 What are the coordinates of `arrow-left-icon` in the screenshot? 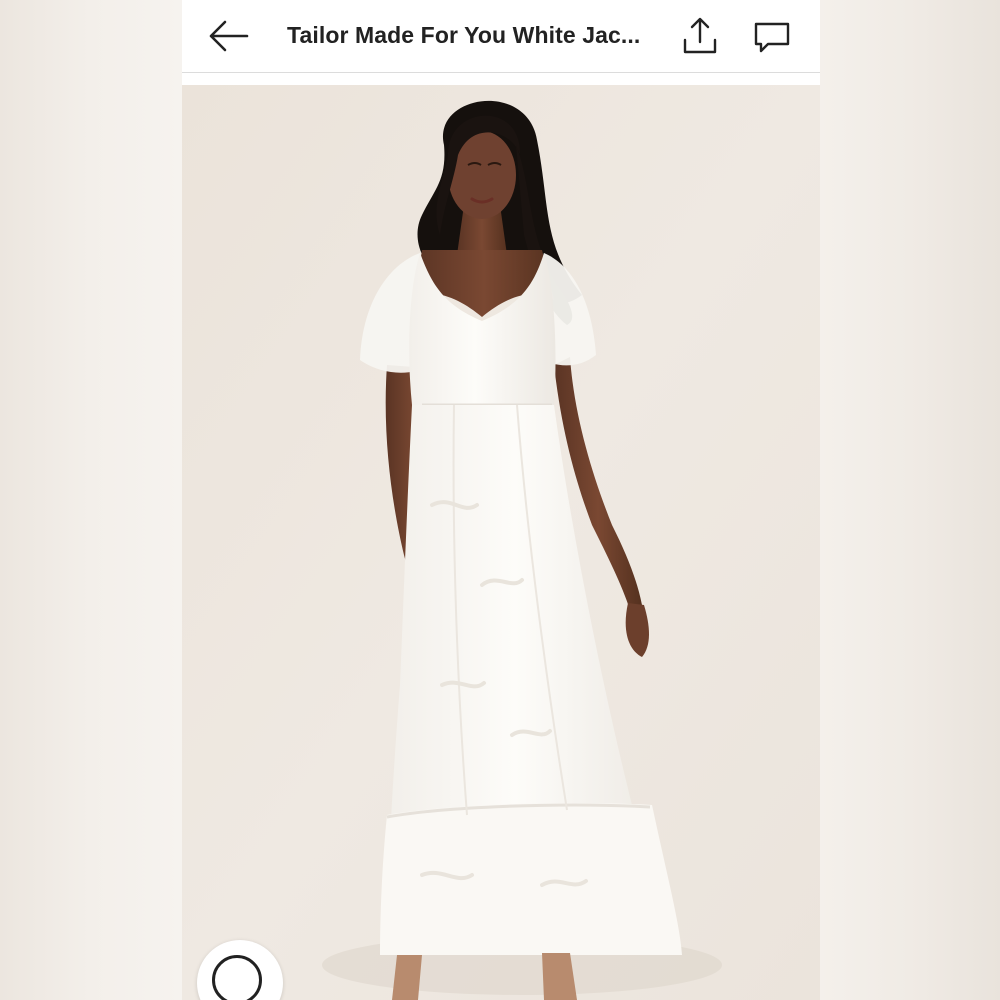 It's located at (229, 36).